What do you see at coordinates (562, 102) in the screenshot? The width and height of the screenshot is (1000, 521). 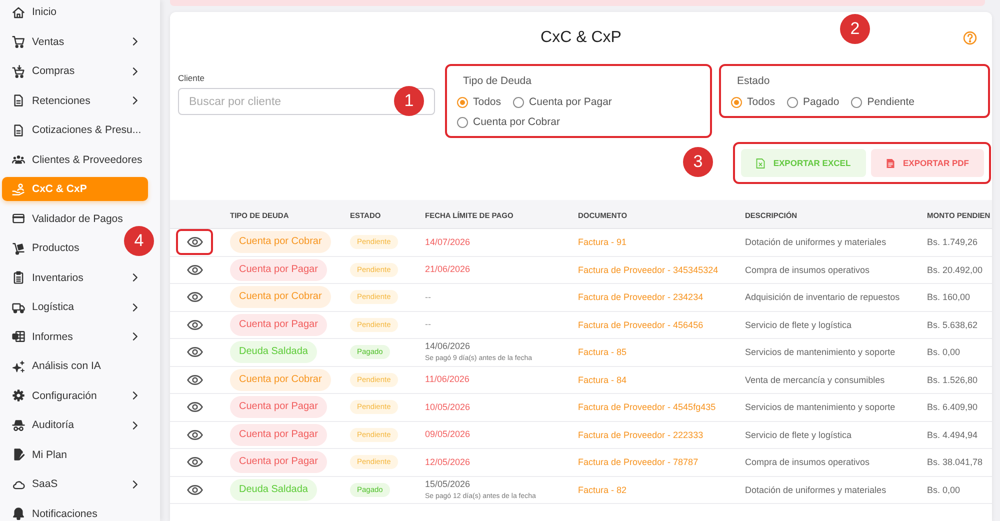 I see `radio-option: Cuenta por Pagar` at bounding box center [562, 102].